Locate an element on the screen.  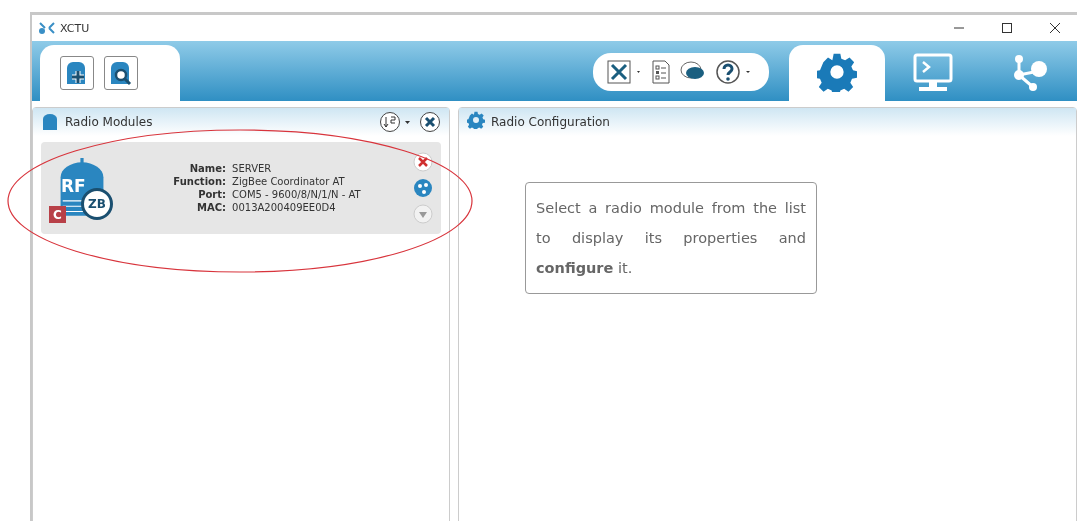
network-icon is located at coordinates (423, 188).